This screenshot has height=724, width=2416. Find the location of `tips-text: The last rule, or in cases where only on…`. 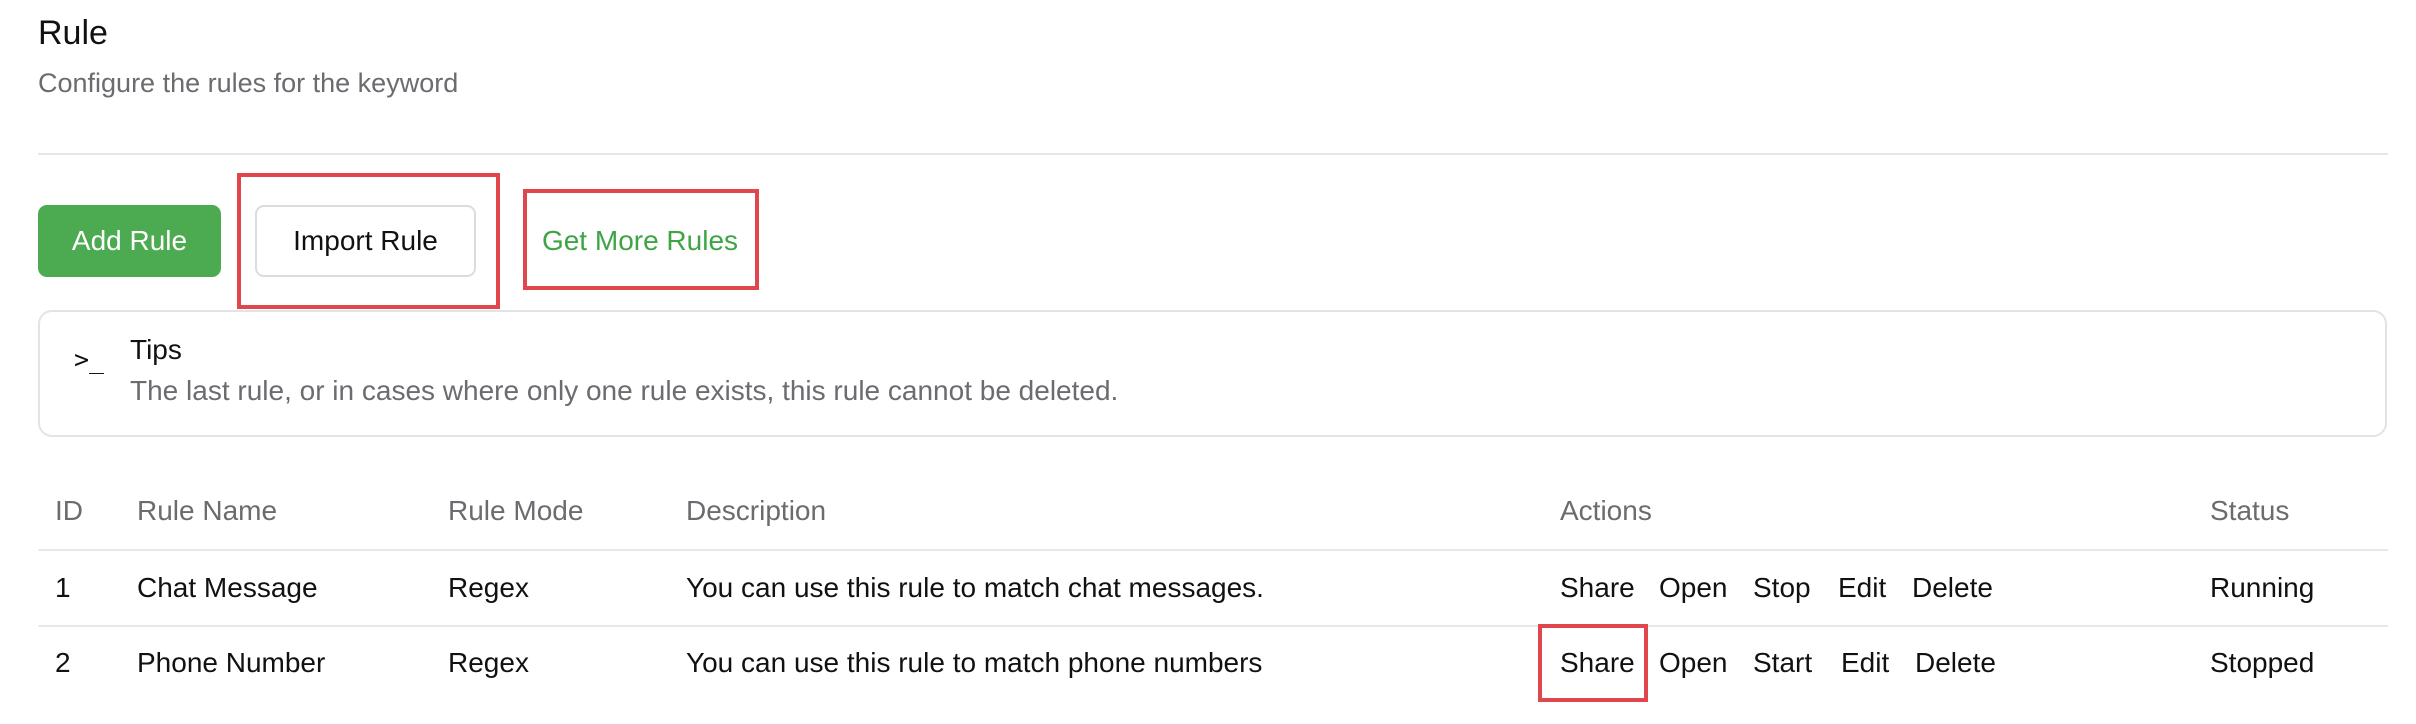

tips-text: The last rule, or in cases where only on… is located at coordinates (624, 390).